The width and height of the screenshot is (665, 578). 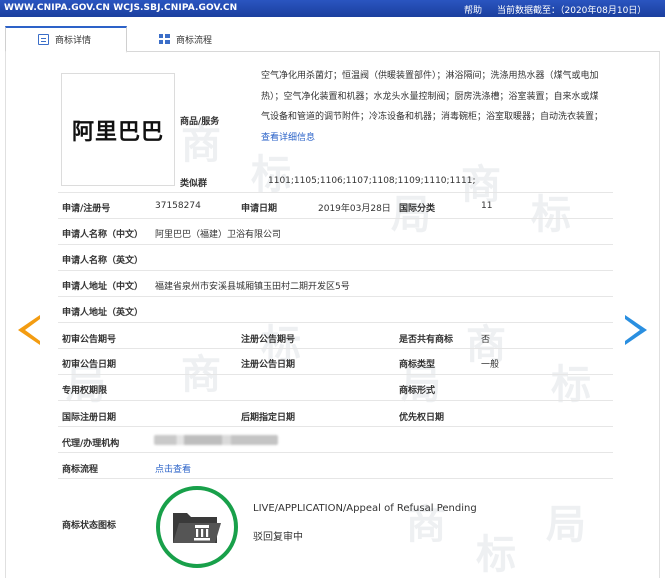 I want to click on applicant-cn-label: 申请人名称（中文）, so click(x=103, y=235).